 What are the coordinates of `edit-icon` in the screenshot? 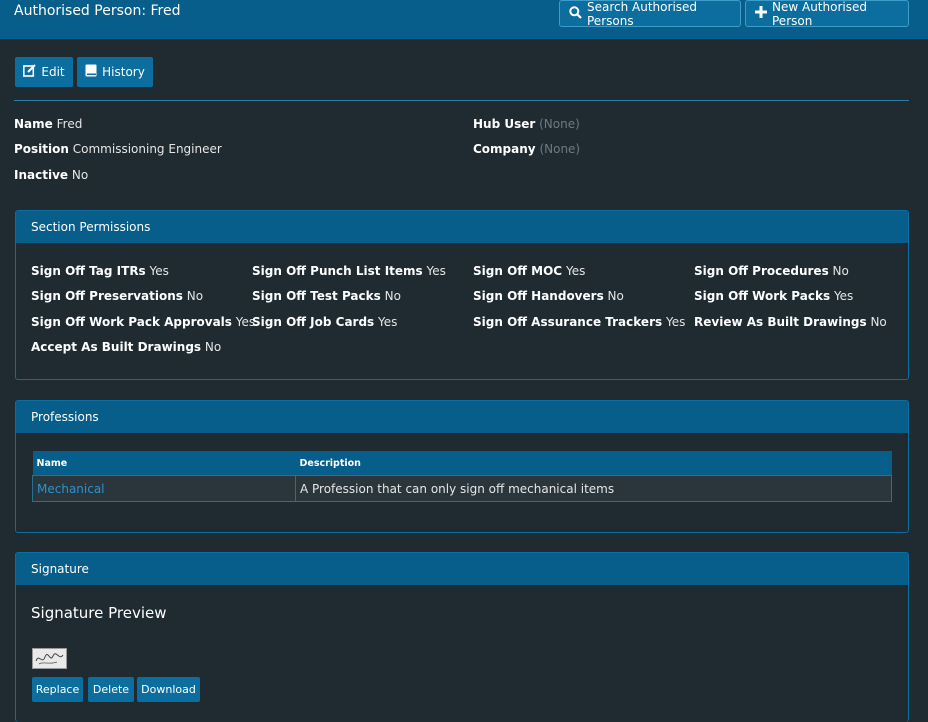 It's located at (30, 72).